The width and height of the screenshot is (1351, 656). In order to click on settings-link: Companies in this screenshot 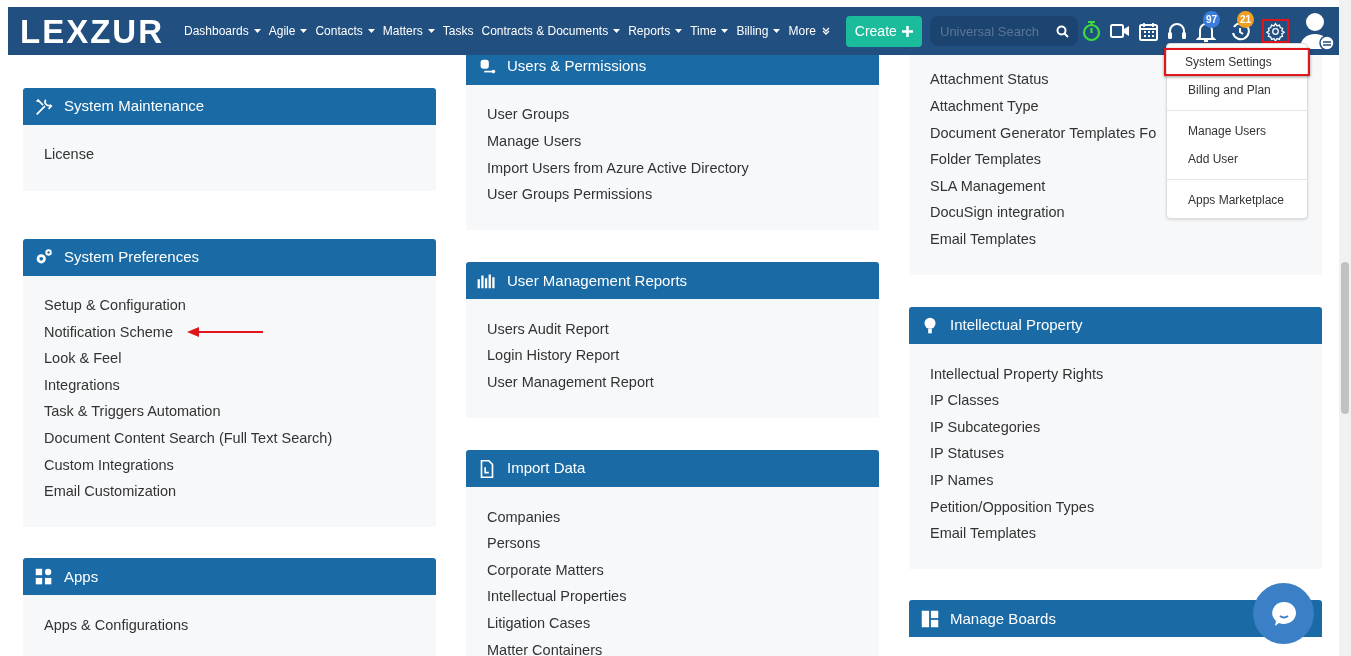, I will do `click(524, 517)`.